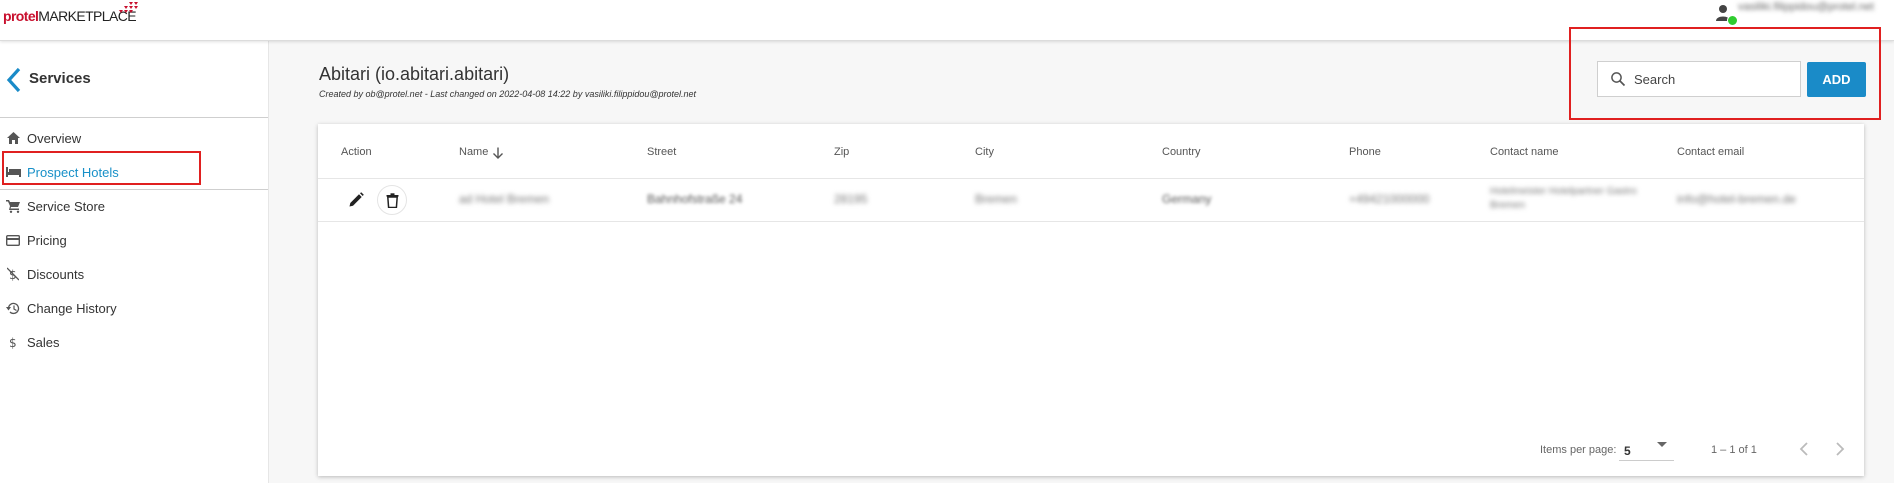  What do you see at coordinates (1732, 20) in the screenshot?
I see `online-status-dot` at bounding box center [1732, 20].